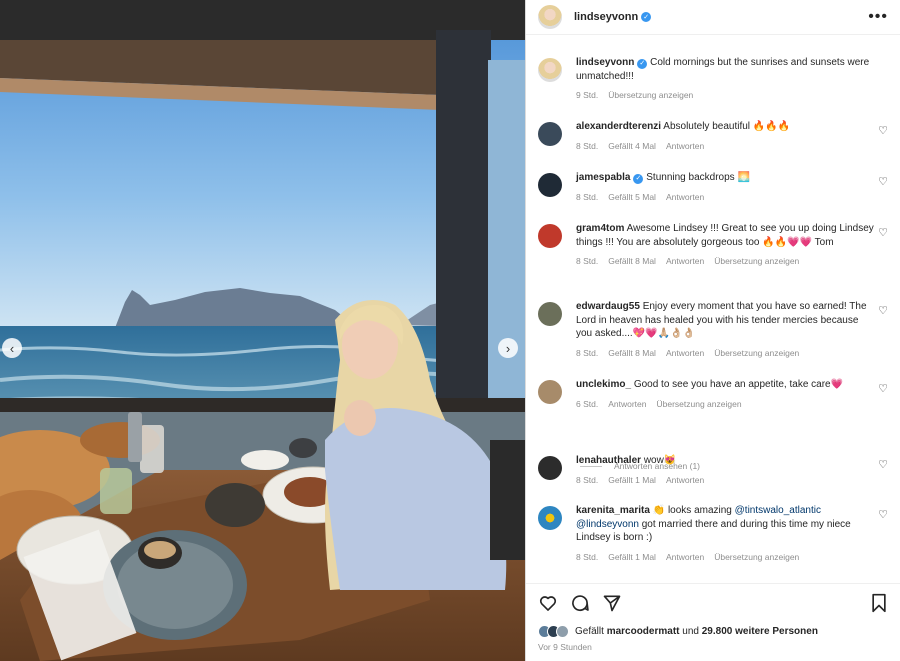 The height and width of the screenshot is (661, 900). What do you see at coordinates (690, 631) in the screenshot?
I see `liked-by-and: und` at bounding box center [690, 631].